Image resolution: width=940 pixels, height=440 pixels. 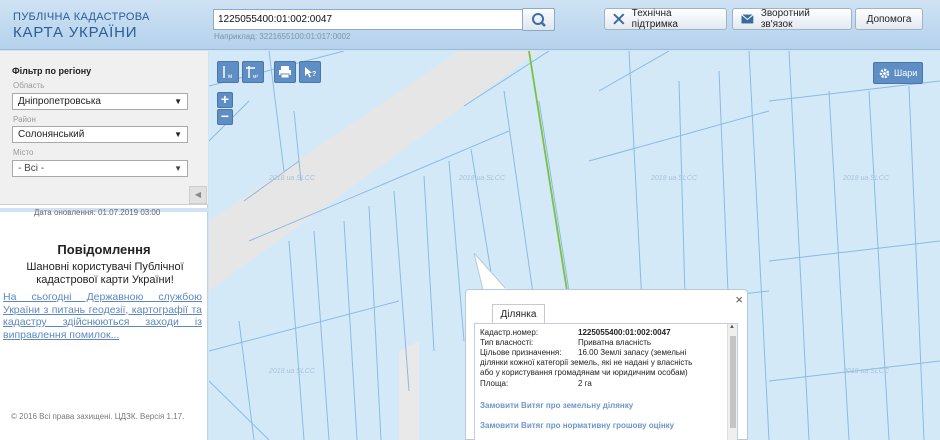 What do you see at coordinates (747, 19) in the screenshot?
I see `envelope-icon` at bounding box center [747, 19].